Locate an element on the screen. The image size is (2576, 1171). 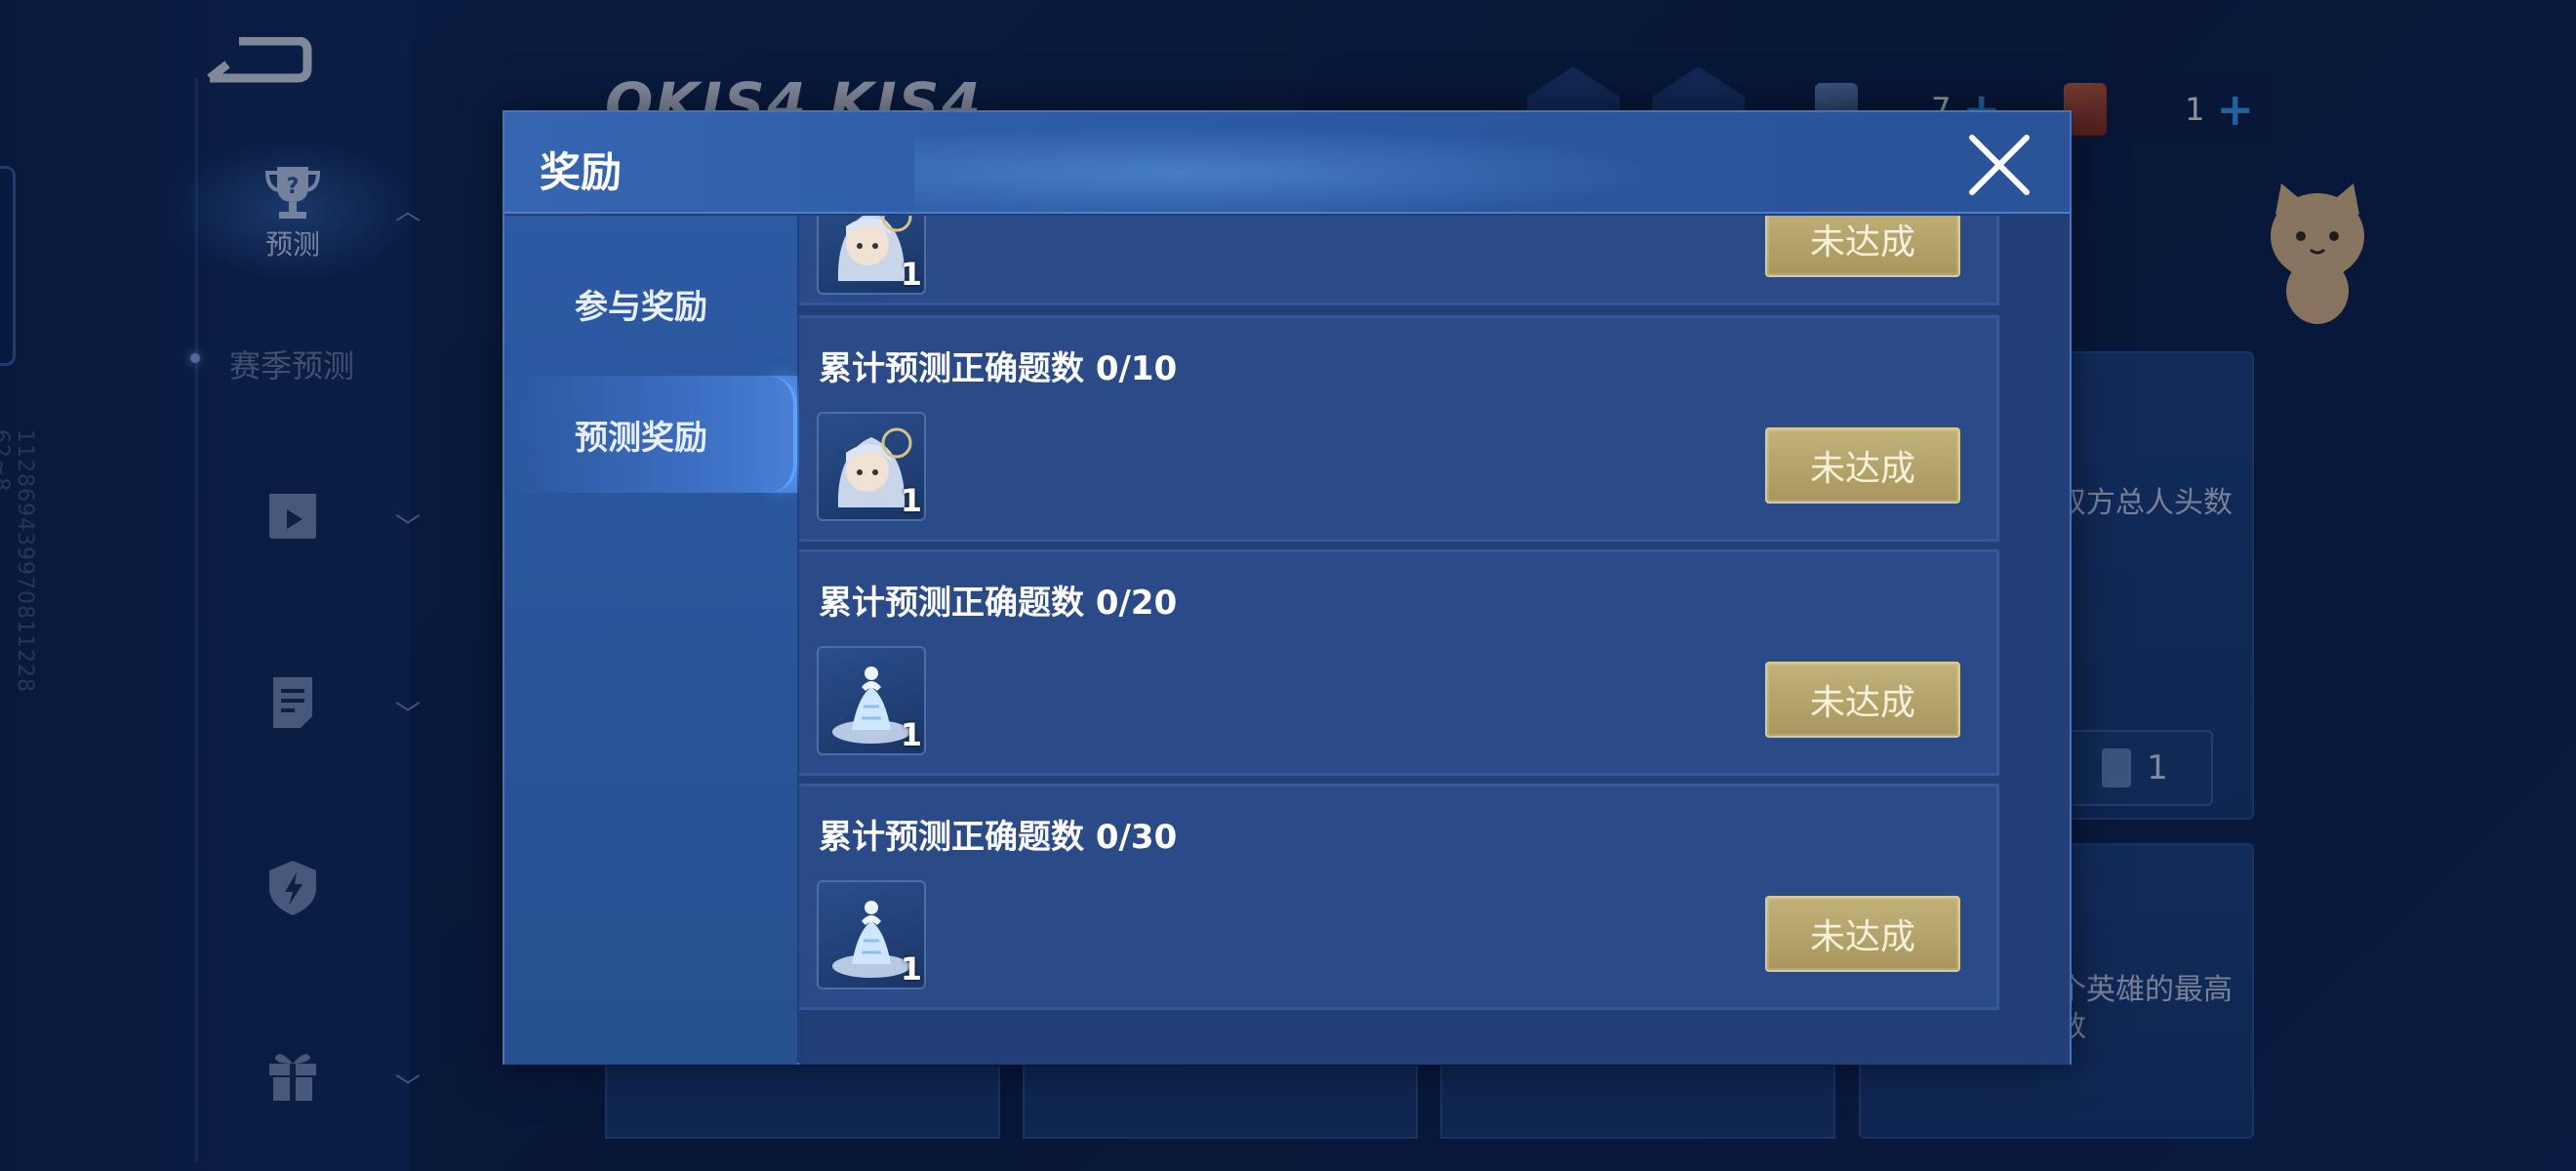
close-icon is located at coordinates (2000, 165).